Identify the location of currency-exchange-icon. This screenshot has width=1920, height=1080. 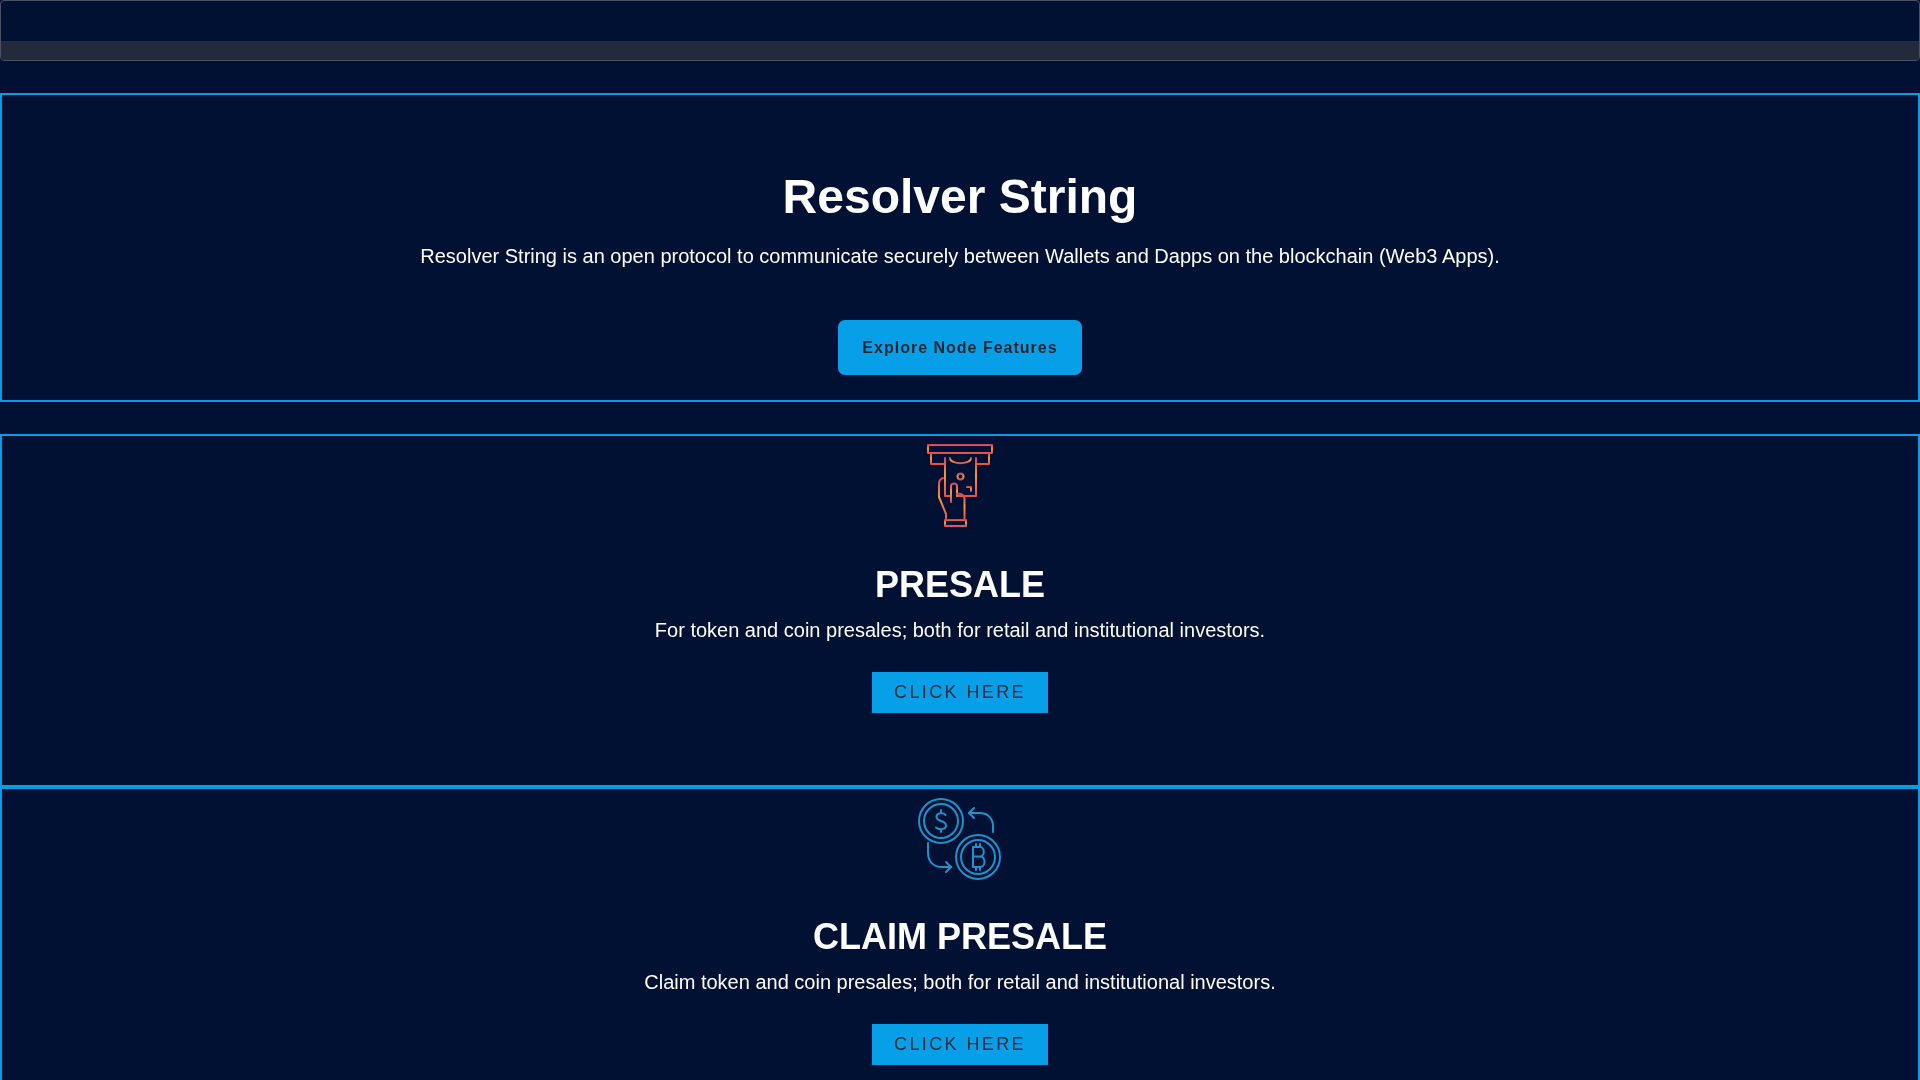
(960, 839).